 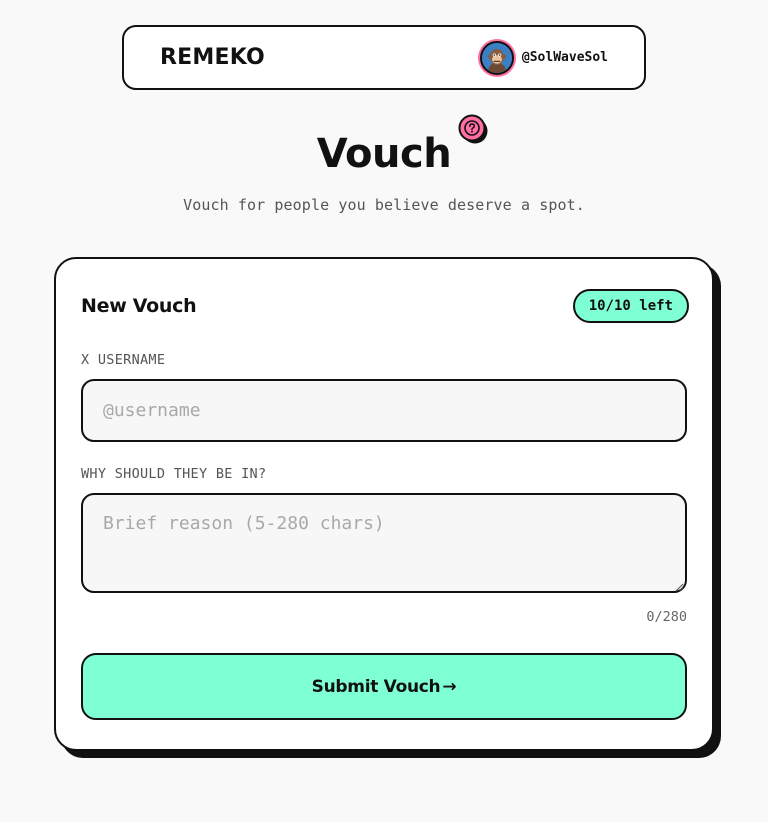 What do you see at coordinates (384, 57) in the screenshot?
I see `top-header: REMEKO @SolWaveSol` at bounding box center [384, 57].